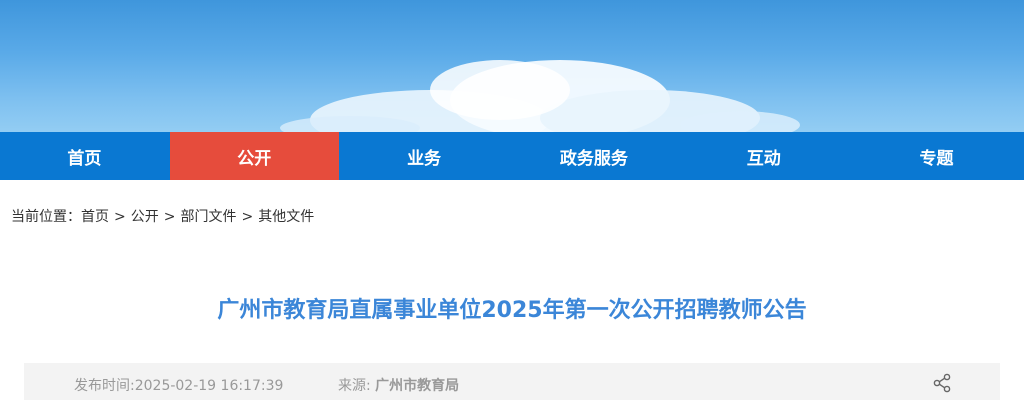 This screenshot has height=400, width=1024. I want to click on publish-date: 发布时间:2025-02-19 16:17:39, so click(178, 385).